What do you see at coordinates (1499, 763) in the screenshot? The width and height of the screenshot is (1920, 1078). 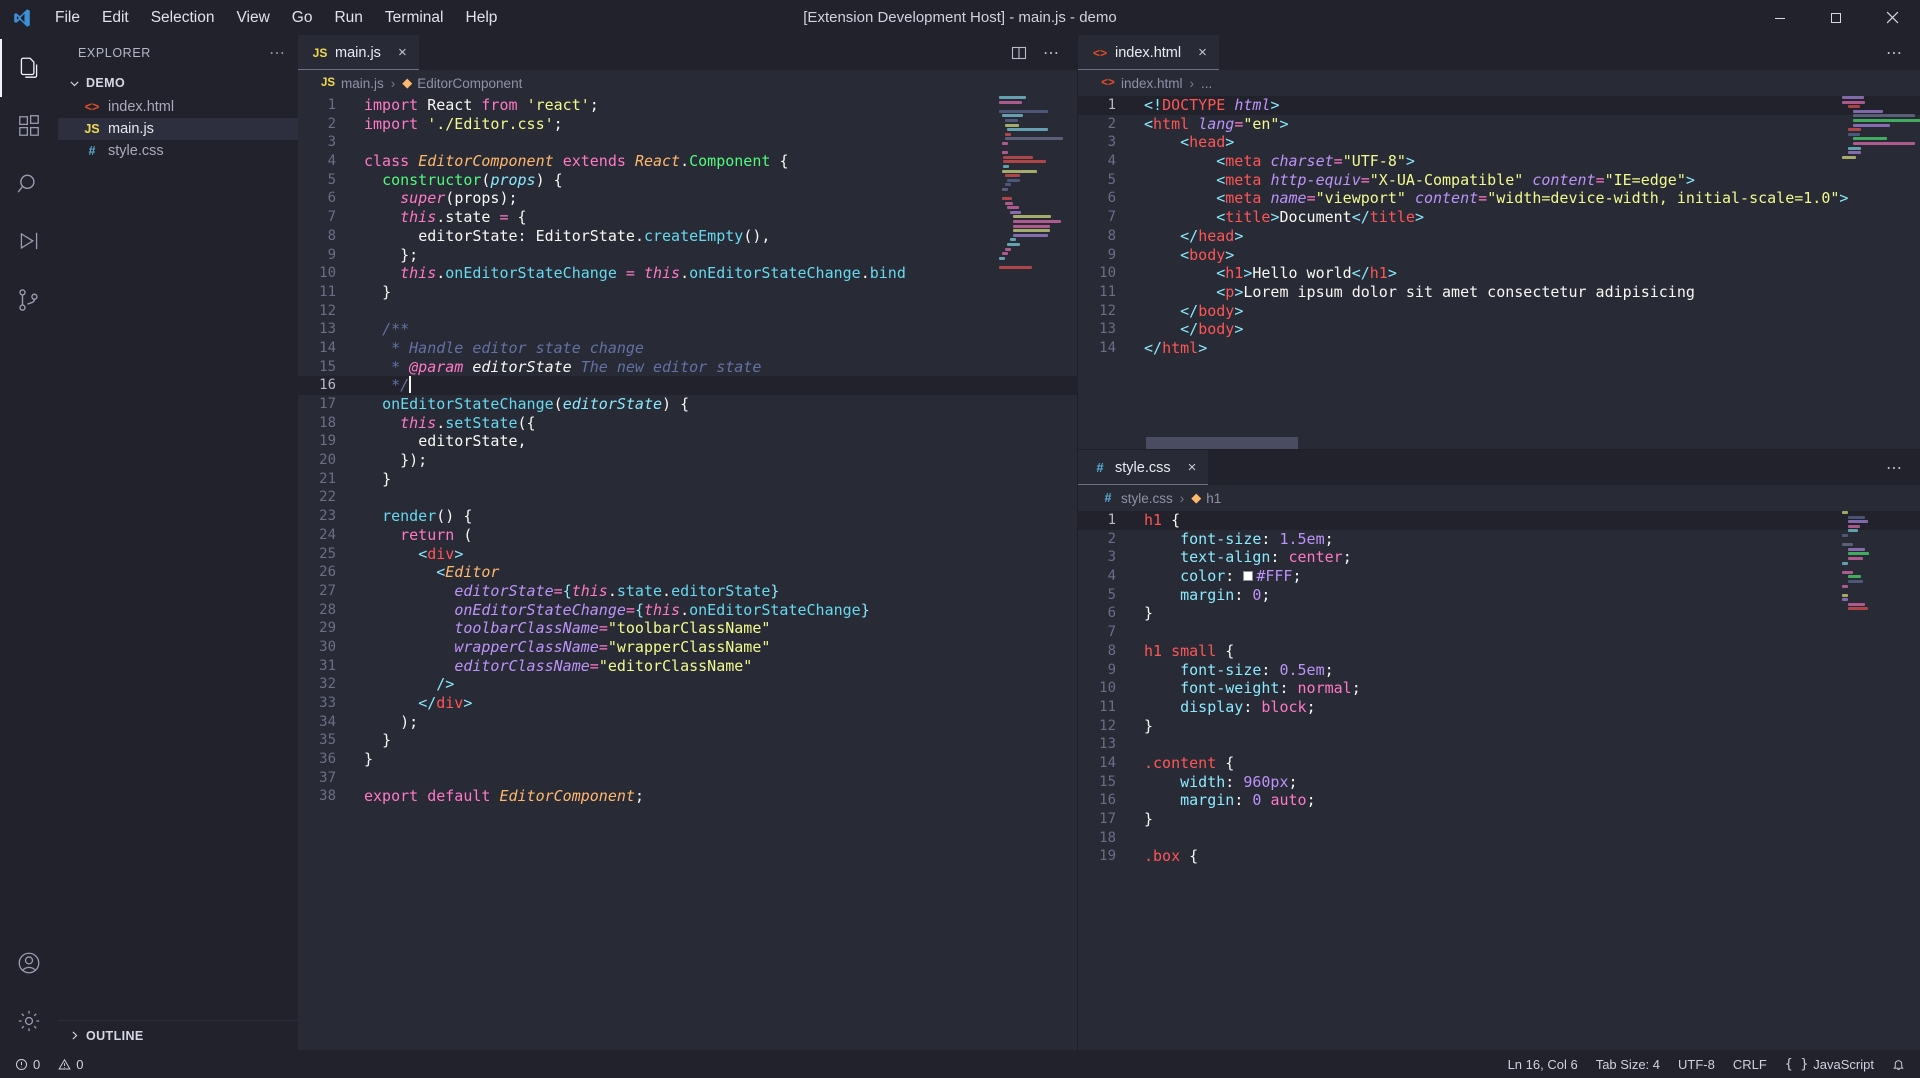 I see `code-line: 14 .content {` at bounding box center [1499, 763].